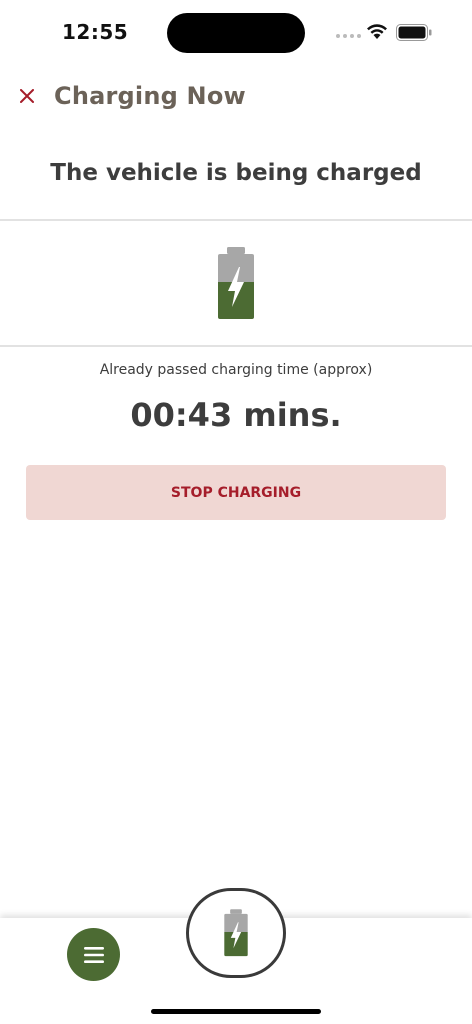  What do you see at coordinates (236, 492) in the screenshot?
I see `stop-charging-button: STOP CHARGING` at bounding box center [236, 492].